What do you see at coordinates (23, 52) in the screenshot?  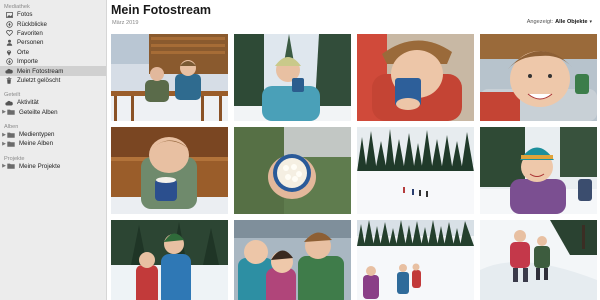 I see `sidebar-item-label: Orte` at bounding box center [23, 52].